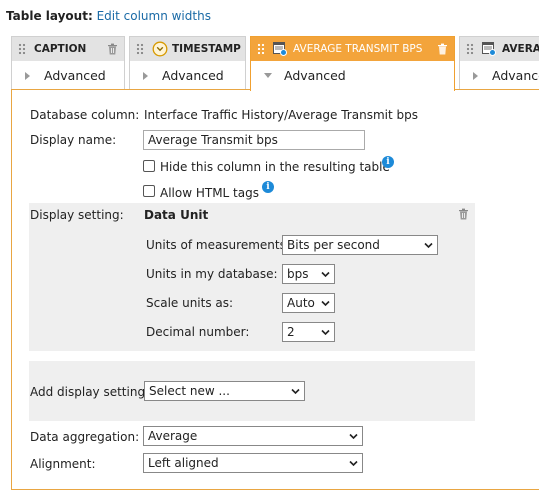 The width and height of the screenshot is (539, 493). Describe the element at coordinates (291, 332) in the screenshot. I see `select-value: 2` at that location.